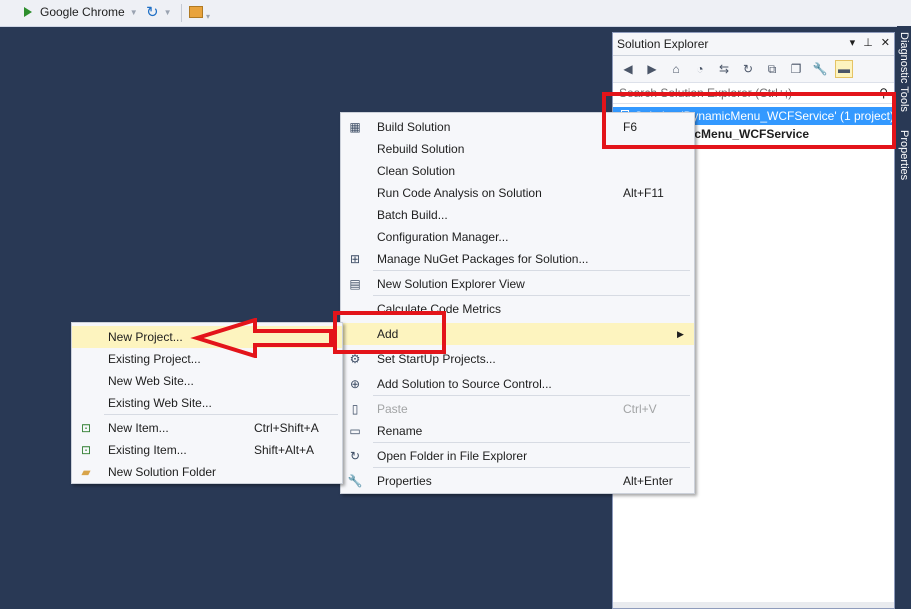 This screenshot has width=911, height=609. What do you see at coordinates (355, 259) in the screenshot?
I see `nuget-icon: ⊞` at bounding box center [355, 259].